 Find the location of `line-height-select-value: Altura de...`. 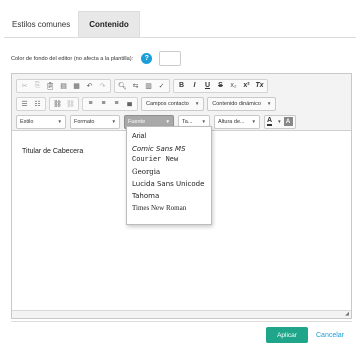

line-height-select-value: Altura de... is located at coordinates (231, 121).